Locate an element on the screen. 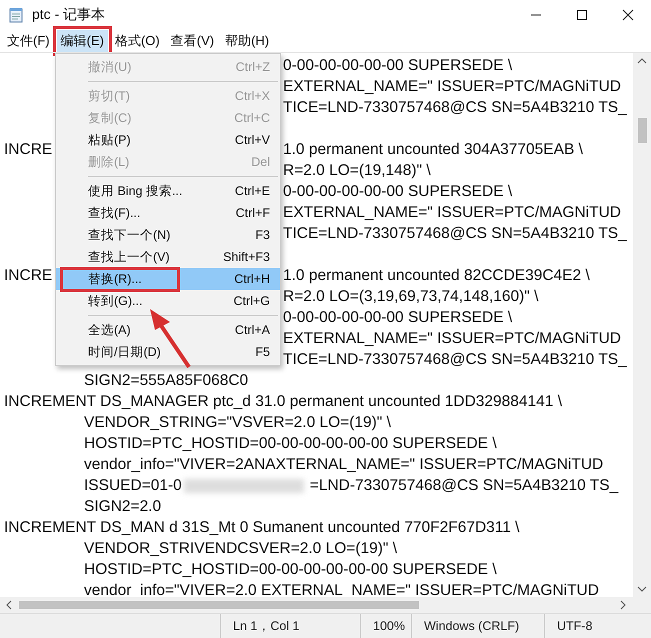 Image resolution: width=651 pixels, height=638 pixels. horizontal-scrollbar is located at coordinates (325, 605).